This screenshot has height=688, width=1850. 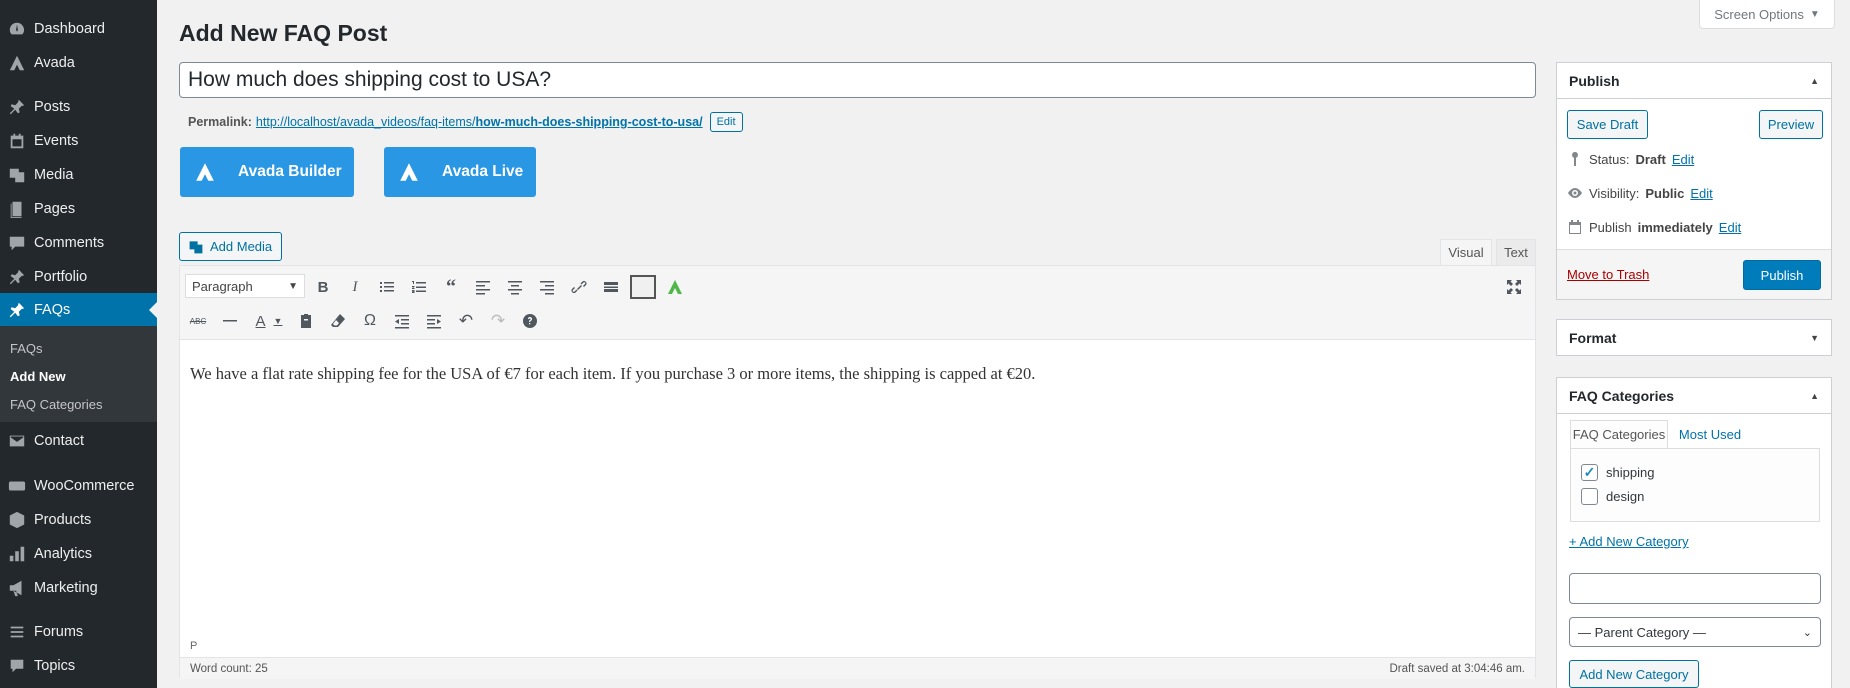 I want to click on sidebar-item-label: Marketing, so click(x=66, y=588).